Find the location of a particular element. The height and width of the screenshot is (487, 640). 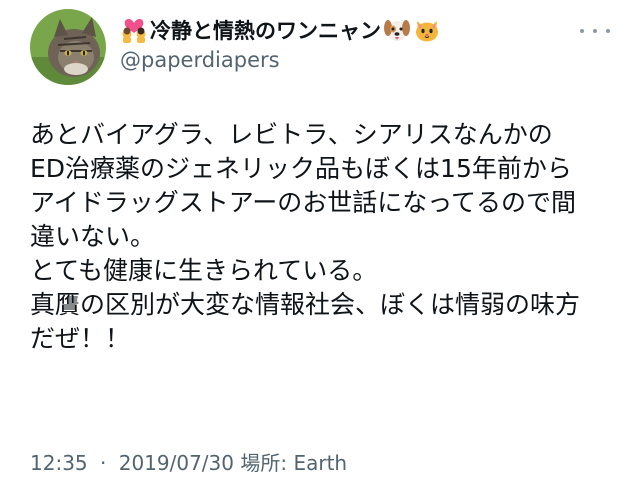

tweet-date: 2019/07/30 is located at coordinates (176, 463).